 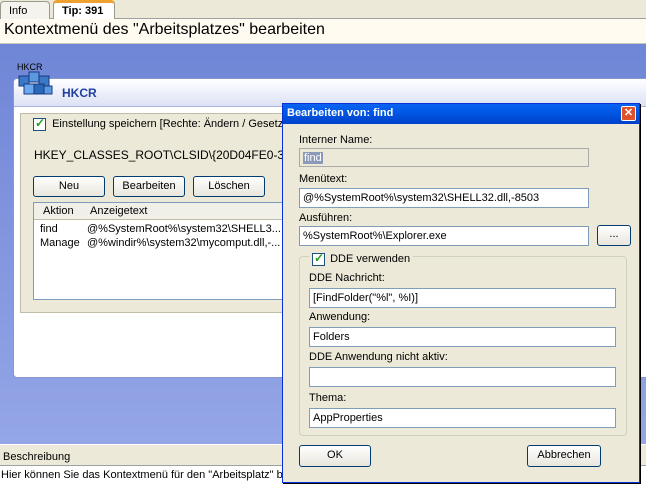 What do you see at coordinates (163, 211) in the screenshot?
I see `list-header: Aktion Anzeigetext` at bounding box center [163, 211].